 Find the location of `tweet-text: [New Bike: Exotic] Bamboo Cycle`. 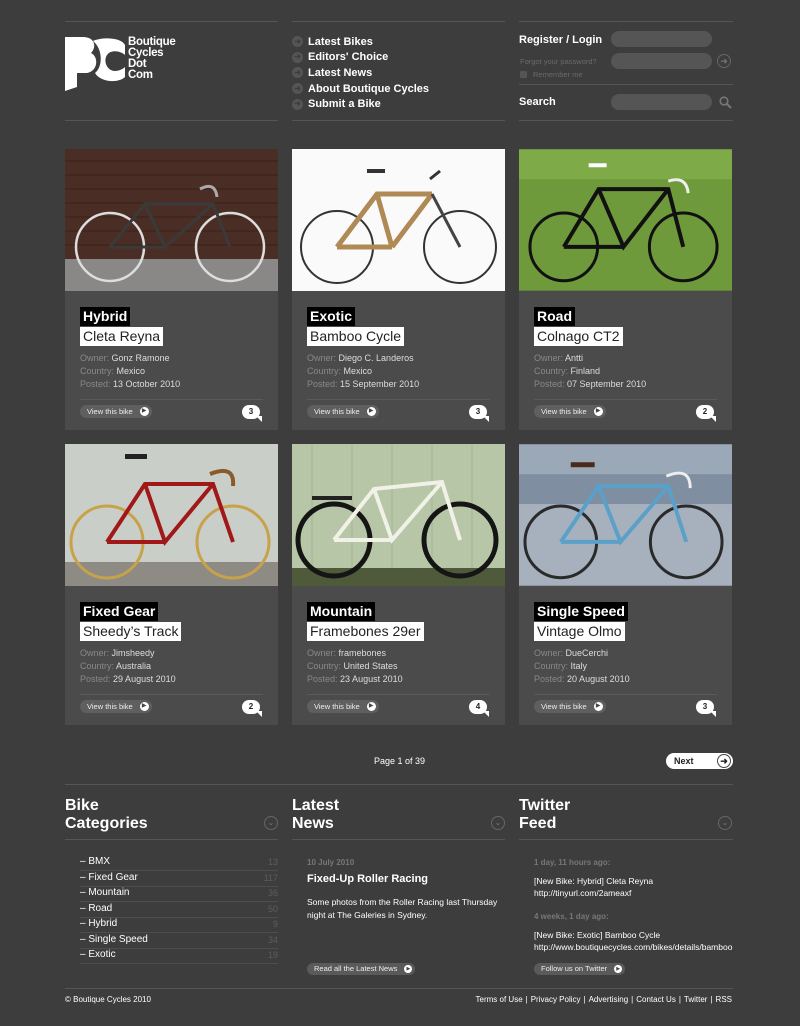

tweet-text: [New Bike: Exotic] Bamboo Cycle is located at coordinates (597, 935).